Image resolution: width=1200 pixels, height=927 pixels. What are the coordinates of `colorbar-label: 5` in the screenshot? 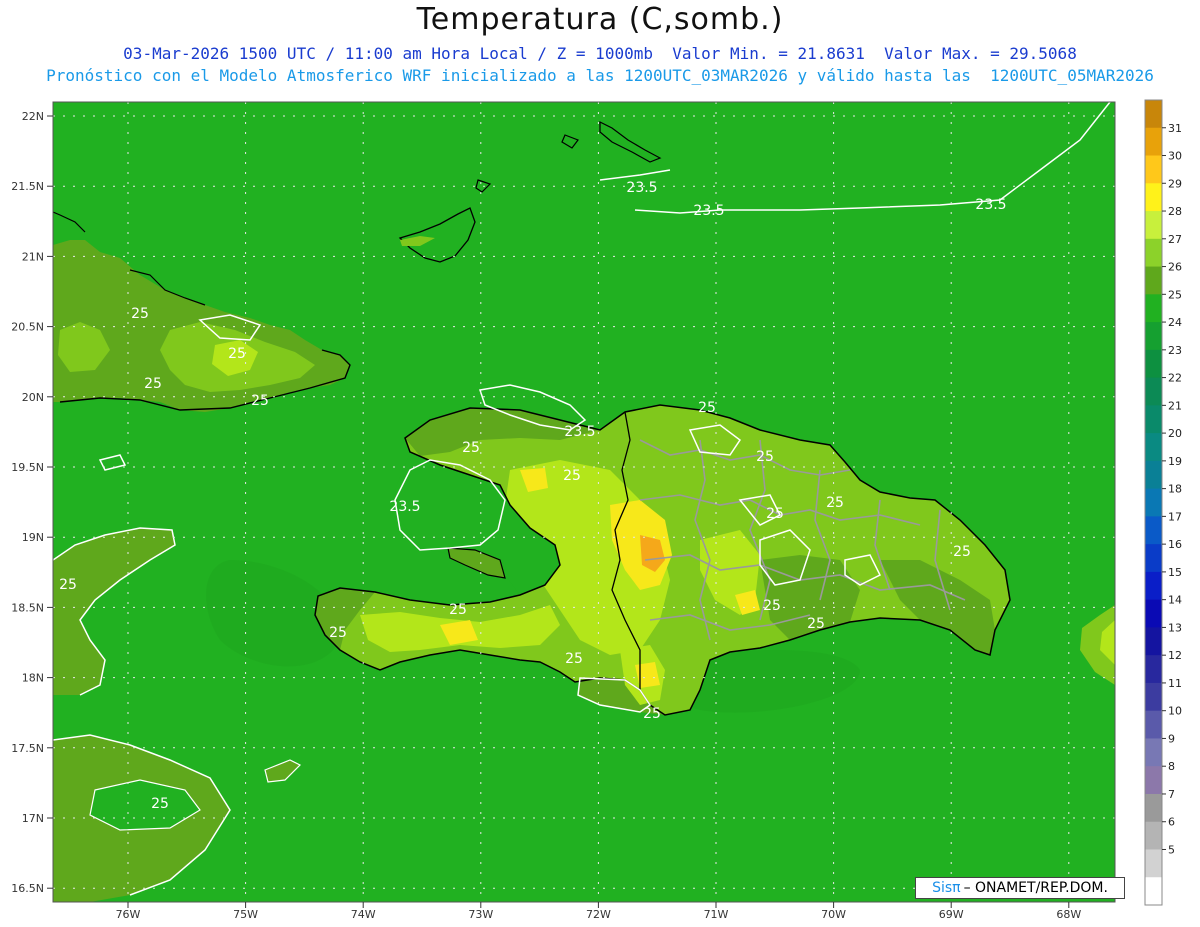 It's located at (1171, 849).